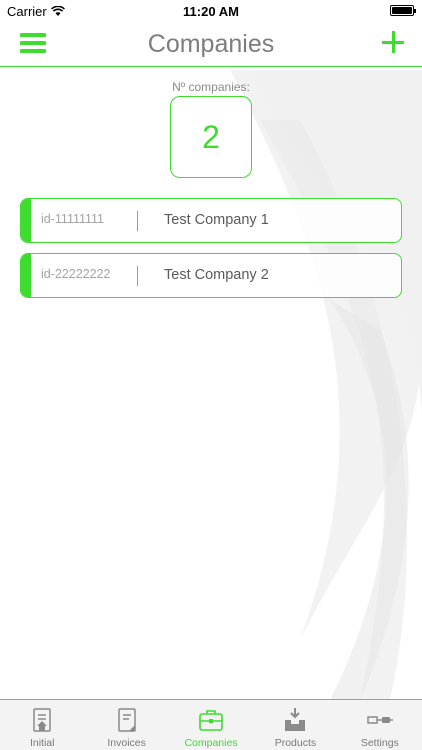 The height and width of the screenshot is (750, 422). What do you see at coordinates (216, 275) in the screenshot?
I see `company-name: Test Company 2` at bounding box center [216, 275].